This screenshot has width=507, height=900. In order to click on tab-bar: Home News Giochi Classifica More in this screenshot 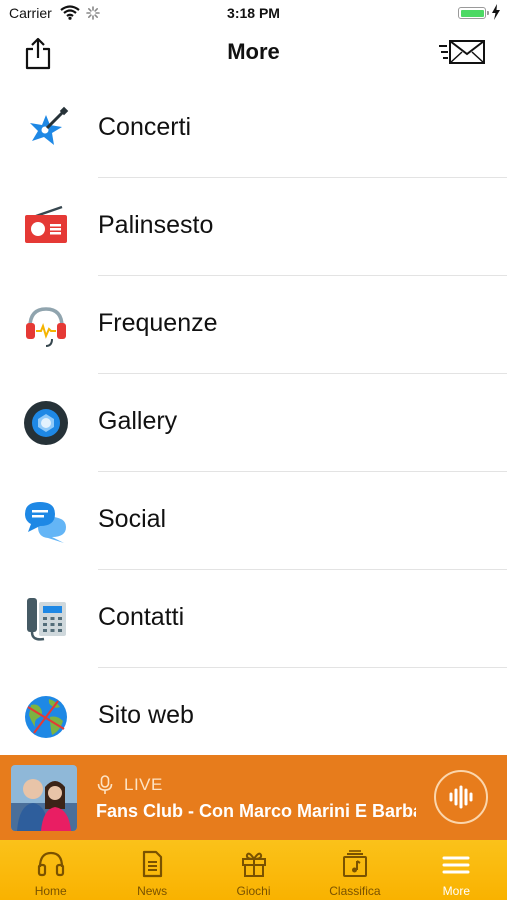, I will do `click(253, 870)`.